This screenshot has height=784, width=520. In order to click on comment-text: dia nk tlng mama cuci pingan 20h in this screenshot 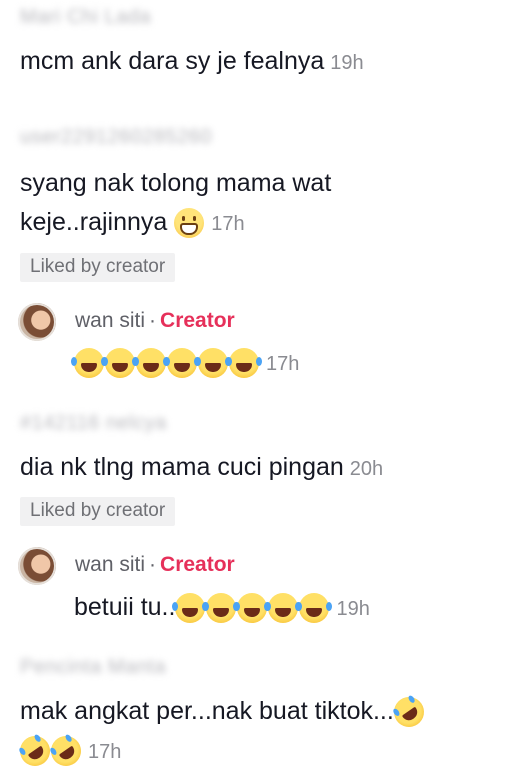, I will do `click(201, 468)`.